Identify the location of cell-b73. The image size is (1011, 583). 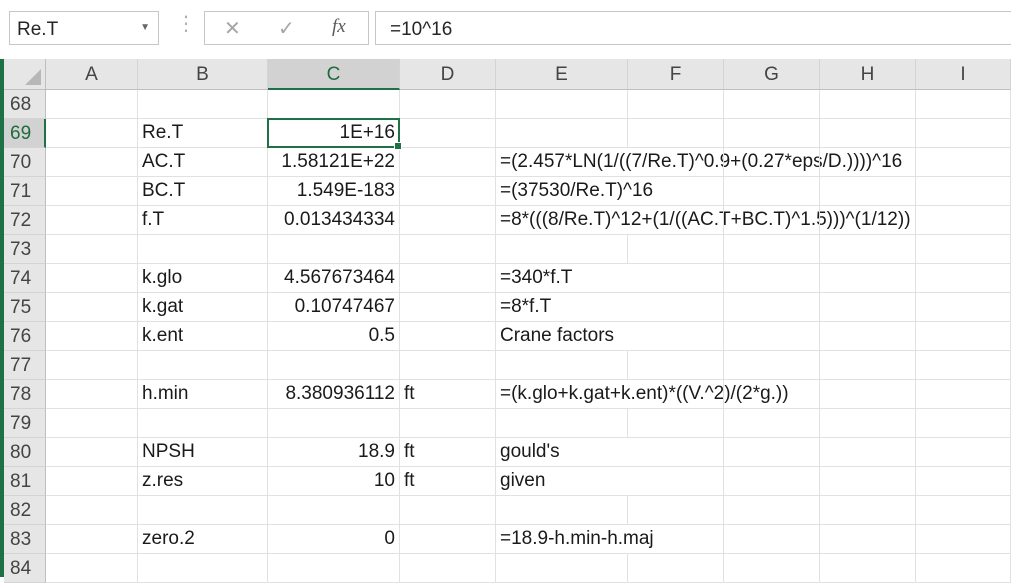
(203, 249).